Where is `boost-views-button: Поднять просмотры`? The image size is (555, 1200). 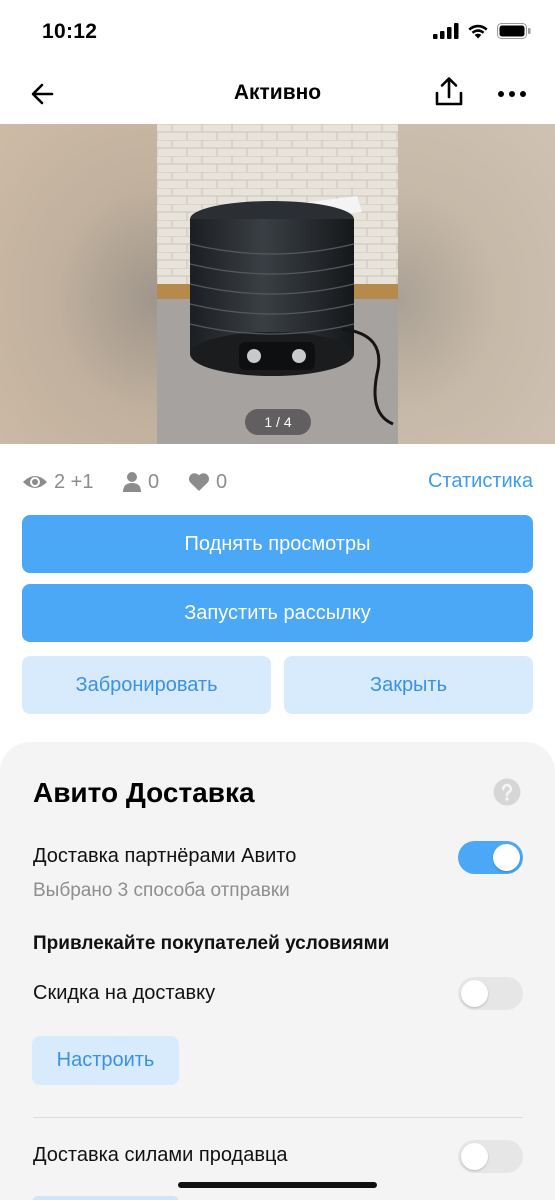 boost-views-button: Поднять просмотры is located at coordinates (277, 544).